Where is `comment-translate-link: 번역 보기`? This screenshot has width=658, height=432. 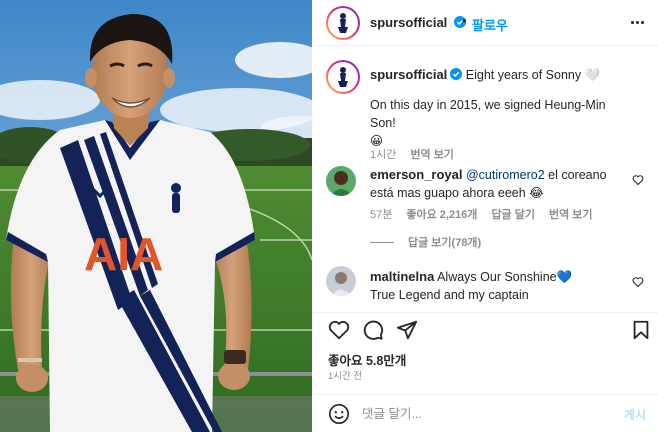 comment-translate-link: 번역 보기 is located at coordinates (571, 214).